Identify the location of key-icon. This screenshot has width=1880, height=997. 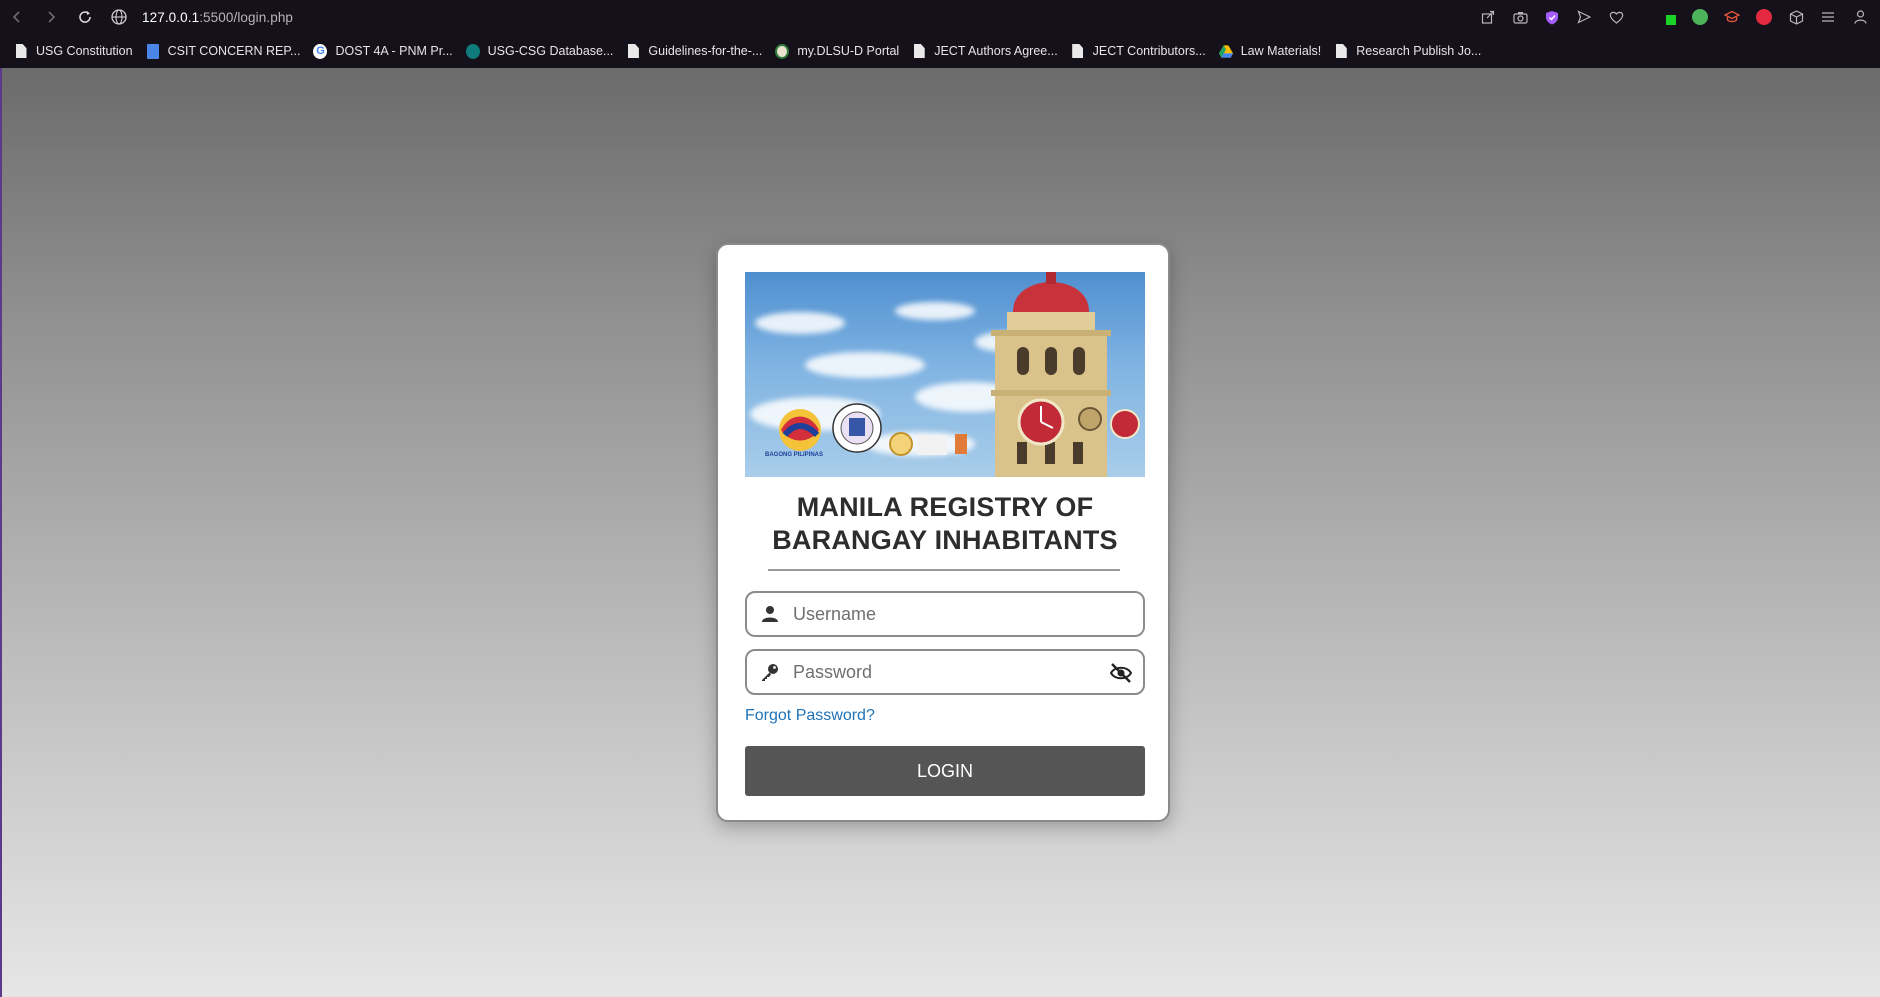
(770, 672).